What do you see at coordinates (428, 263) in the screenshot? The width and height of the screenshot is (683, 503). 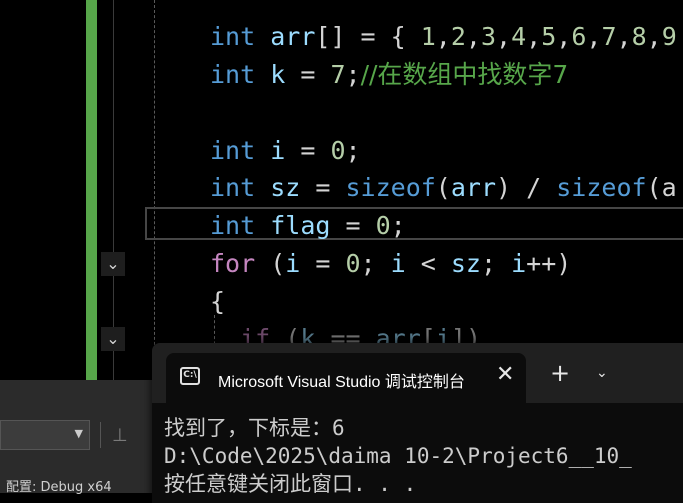 I see `code-token: <` at bounding box center [428, 263].